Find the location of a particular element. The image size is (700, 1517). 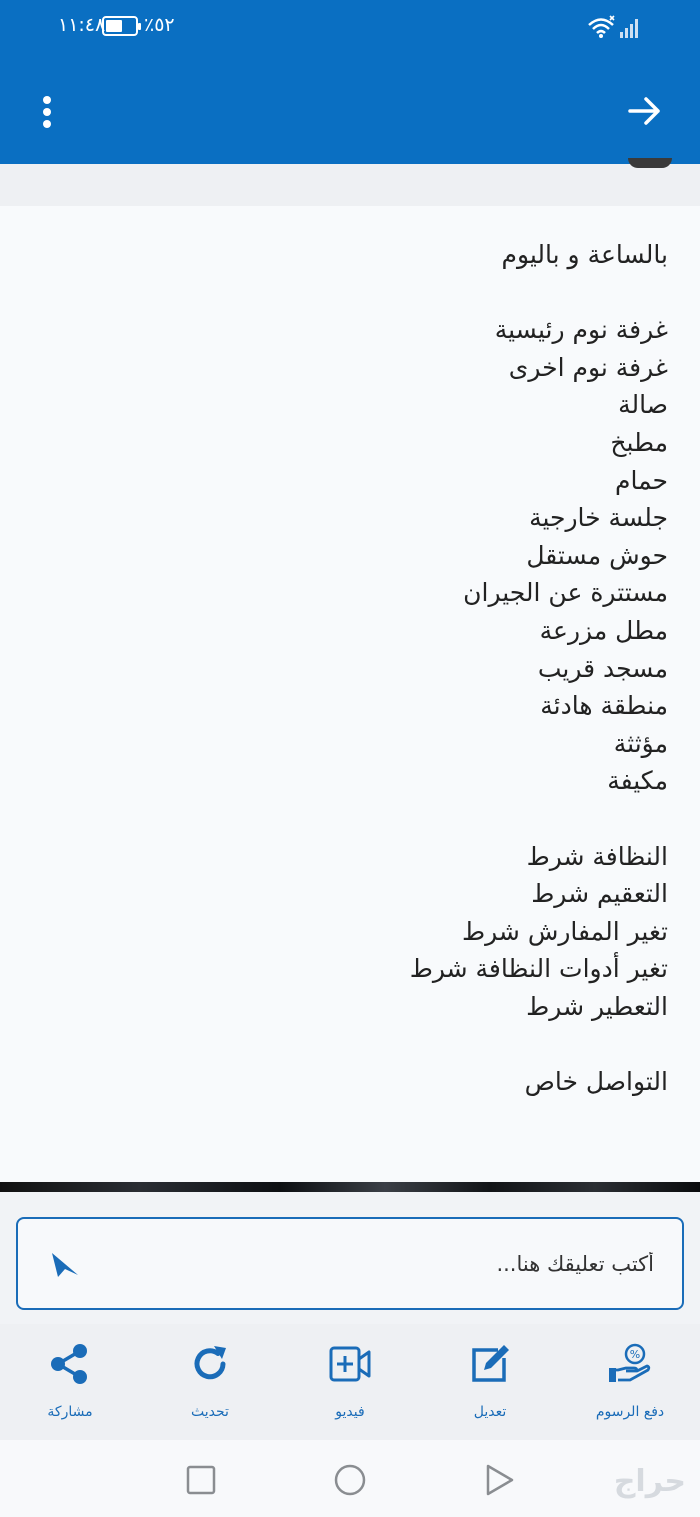

system-nav-bar: حراج is located at coordinates (350, 1478).